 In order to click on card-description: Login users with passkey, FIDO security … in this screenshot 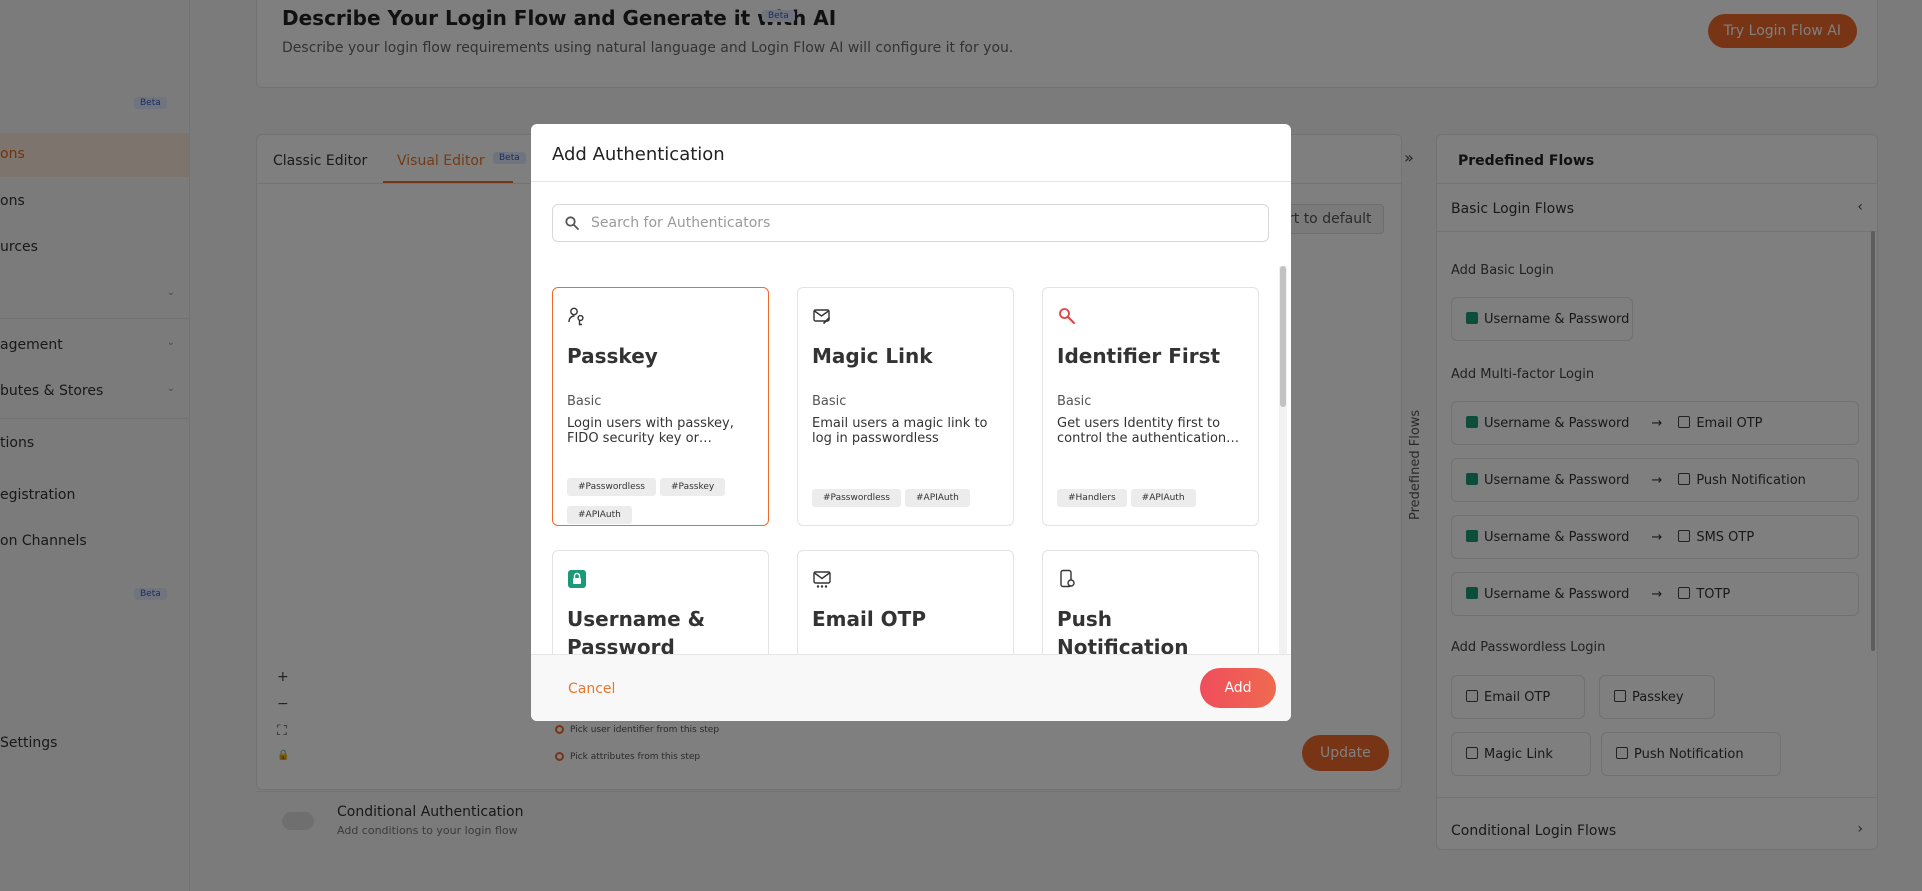, I will do `click(650, 431)`.